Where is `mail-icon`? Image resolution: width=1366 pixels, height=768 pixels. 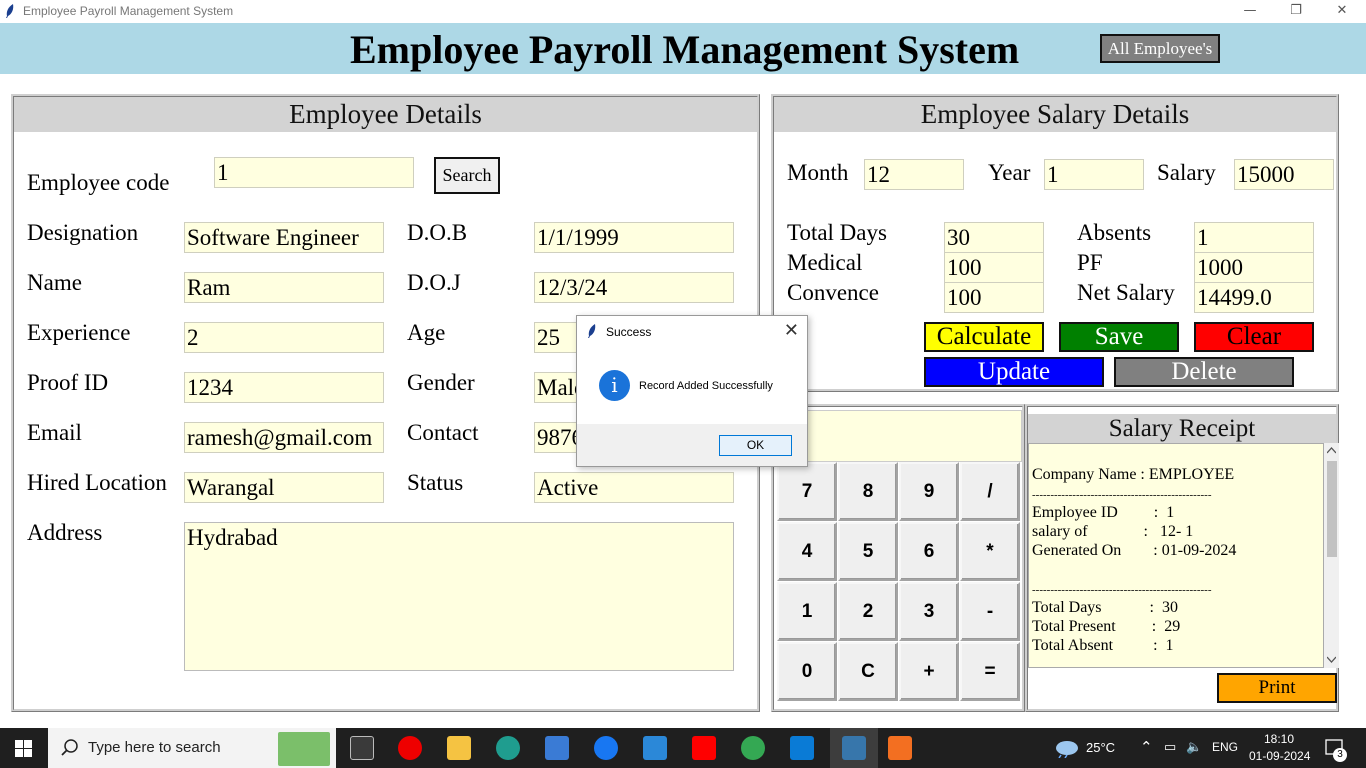
mail-icon is located at coordinates (655, 748).